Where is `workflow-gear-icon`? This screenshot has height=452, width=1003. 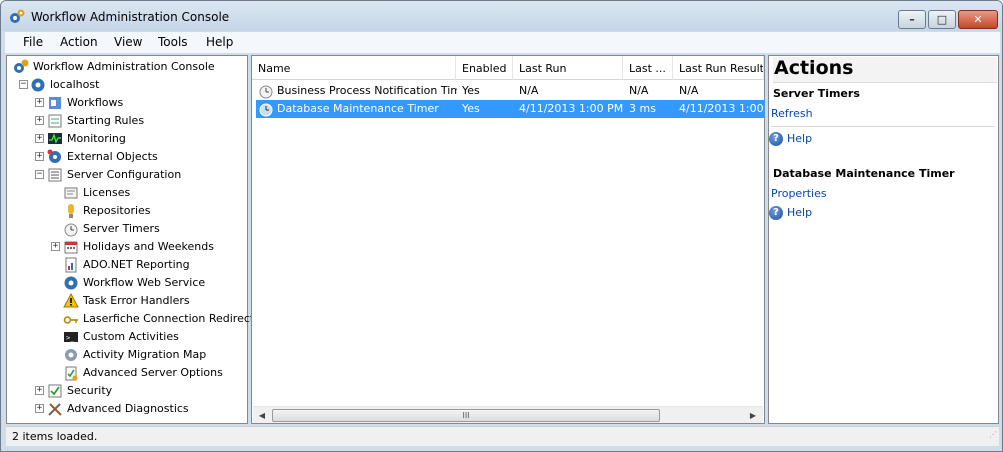
workflow-gear-icon is located at coordinates (17, 16).